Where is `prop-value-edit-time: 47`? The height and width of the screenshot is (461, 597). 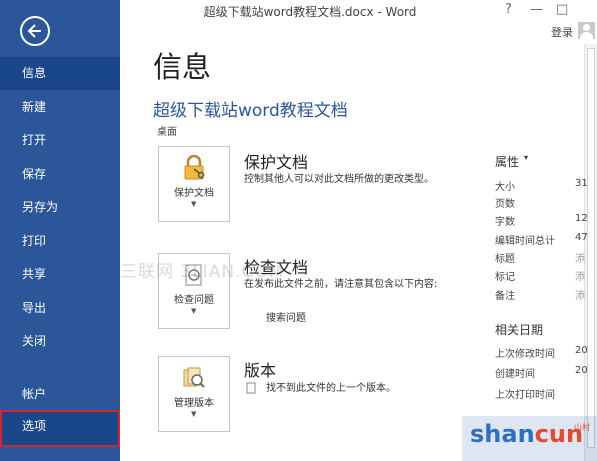 prop-value-edit-time: 47 is located at coordinates (581, 237).